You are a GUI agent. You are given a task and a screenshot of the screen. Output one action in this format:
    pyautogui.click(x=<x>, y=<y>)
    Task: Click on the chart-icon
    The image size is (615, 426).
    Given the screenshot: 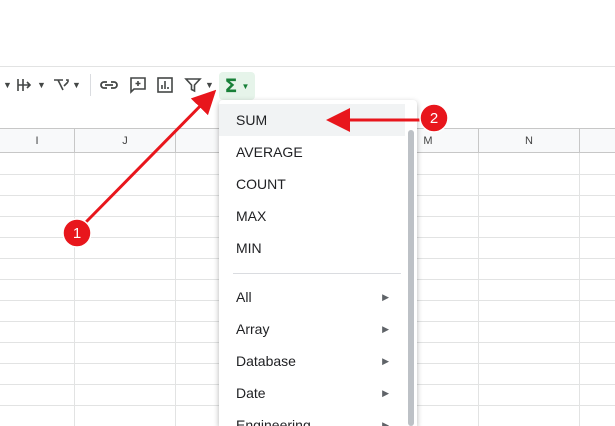 What is the action you would take?
    pyautogui.click(x=165, y=85)
    